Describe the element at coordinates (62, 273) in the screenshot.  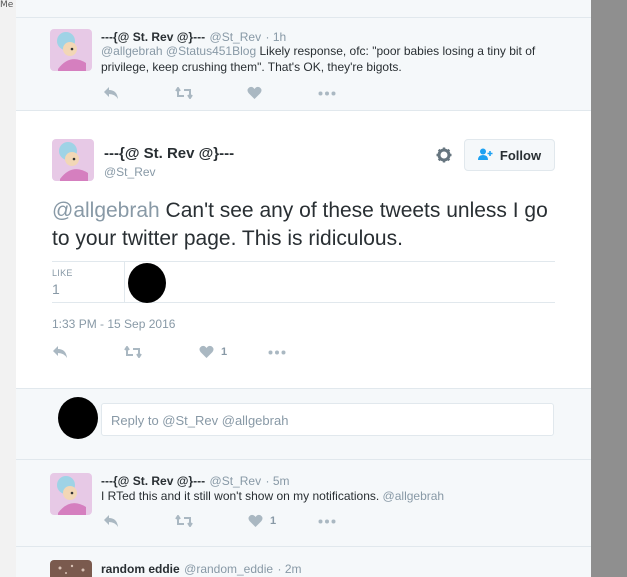
I see `likes-label: LIKE` at that location.